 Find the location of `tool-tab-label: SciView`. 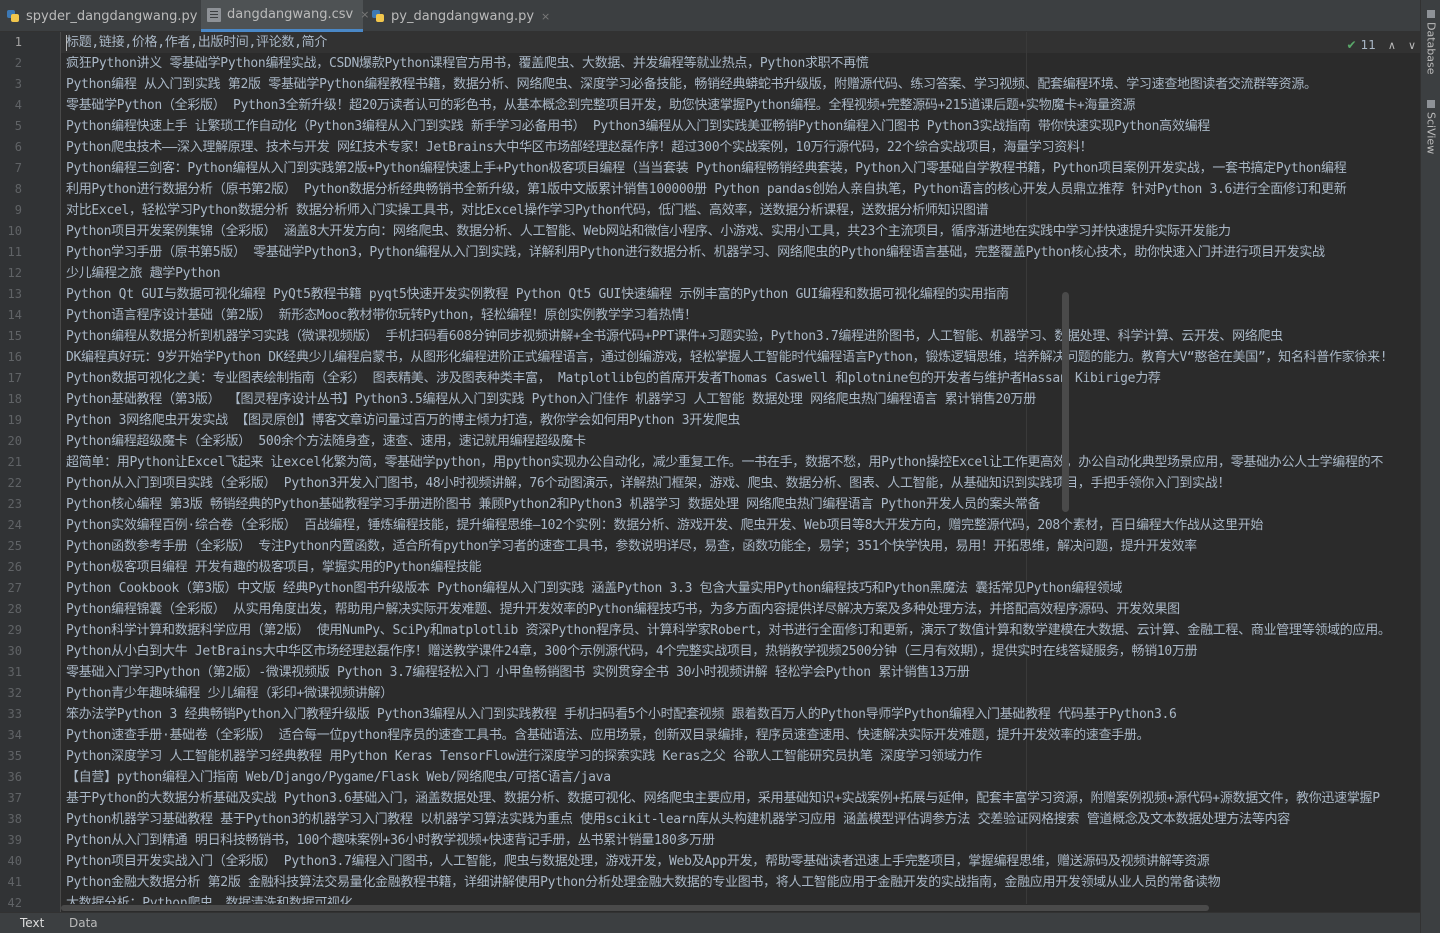

tool-tab-label: SciView is located at coordinates (1431, 133).